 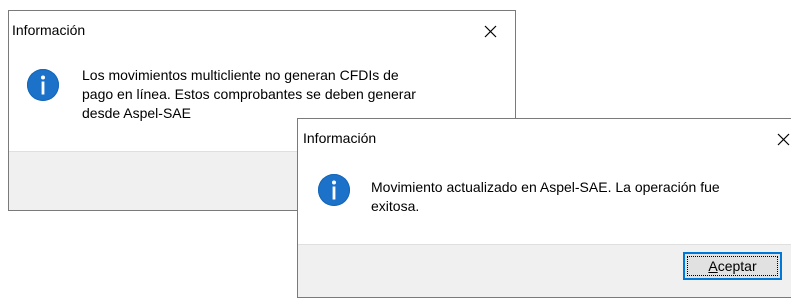 What do you see at coordinates (737, 266) in the screenshot?
I see `accept-button-label-rest: ceptar` at bounding box center [737, 266].